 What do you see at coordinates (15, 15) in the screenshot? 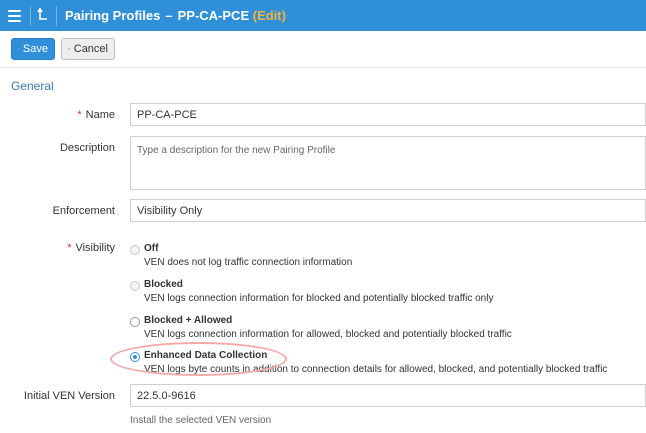
I see `hamburger-menu-icon` at bounding box center [15, 15].